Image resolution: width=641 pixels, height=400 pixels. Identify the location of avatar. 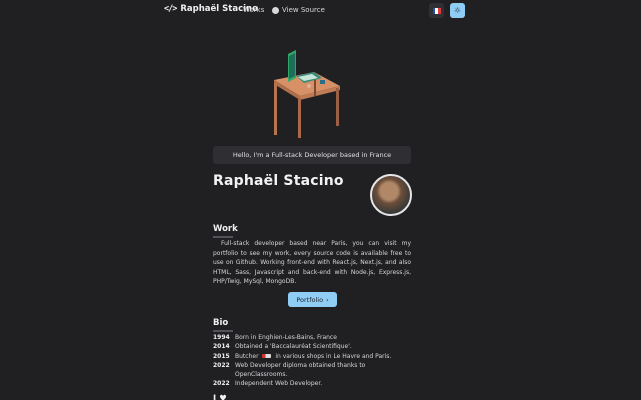
(391, 195).